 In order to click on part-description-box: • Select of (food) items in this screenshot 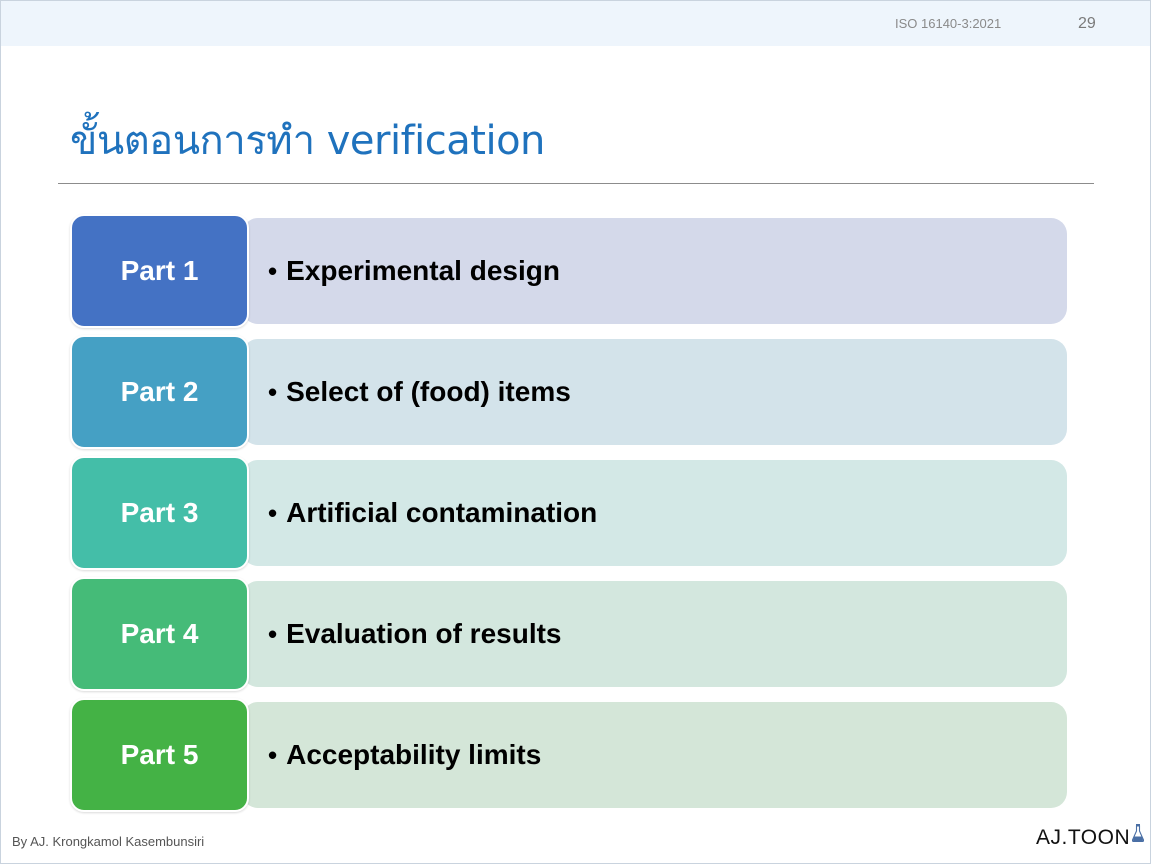, I will do `click(654, 392)`.